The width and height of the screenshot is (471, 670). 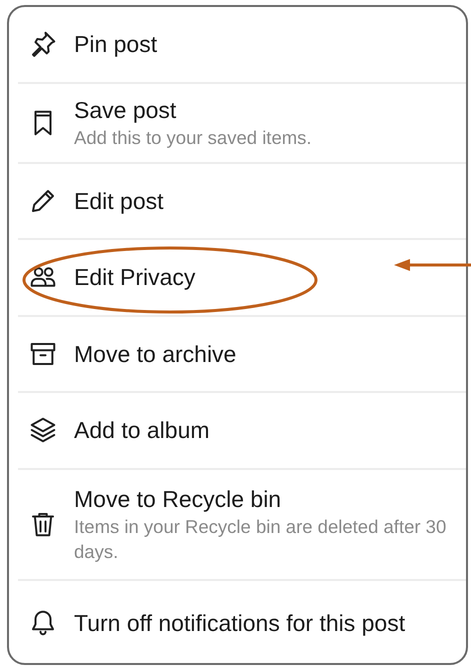 What do you see at coordinates (135, 277) in the screenshot?
I see `item-label: Edit Privacy` at bounding box center [135, 277].